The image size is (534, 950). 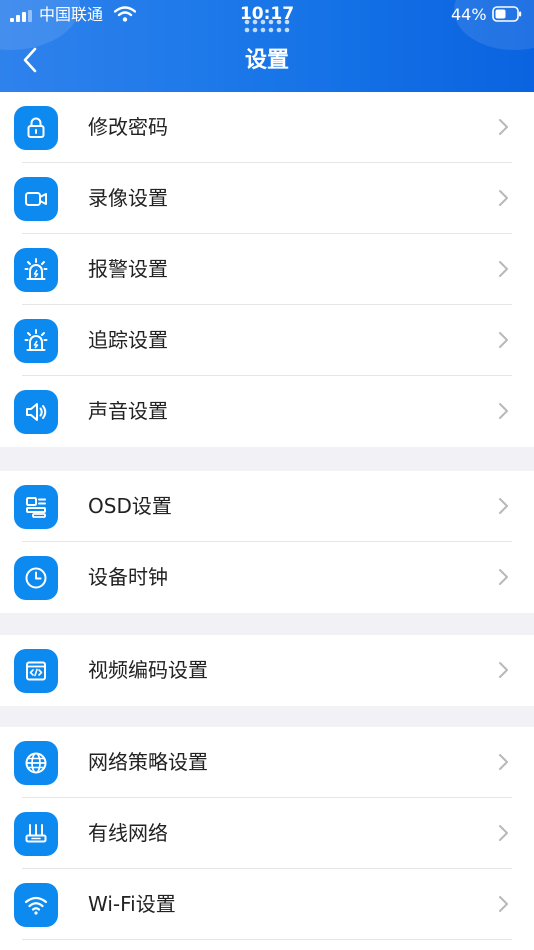 What do you see at coordinates (267, 127) in the screenshot?
I see `menu-item-change-password: 修改密码` at bounding box center [267, 127].